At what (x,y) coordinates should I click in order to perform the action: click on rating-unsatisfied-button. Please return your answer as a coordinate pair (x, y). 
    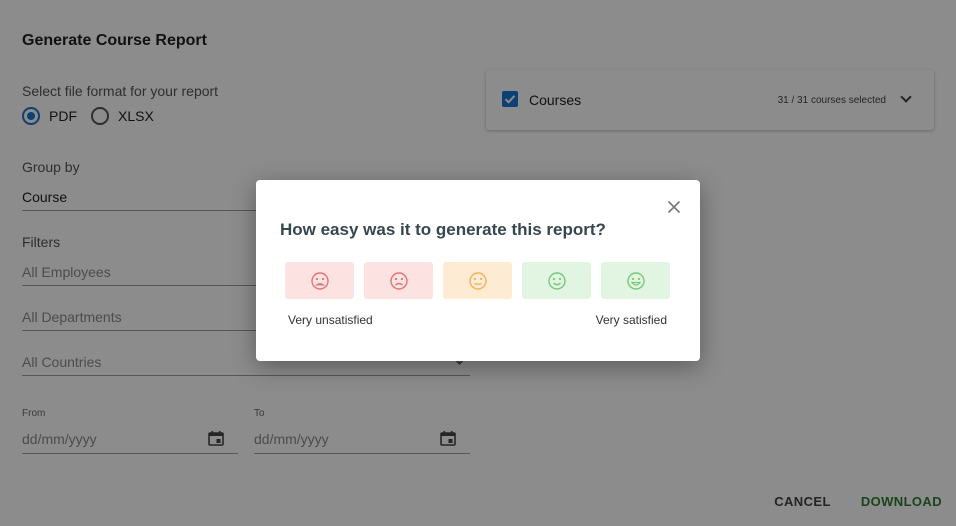
    Looking at the image, I should click on (398, 280).